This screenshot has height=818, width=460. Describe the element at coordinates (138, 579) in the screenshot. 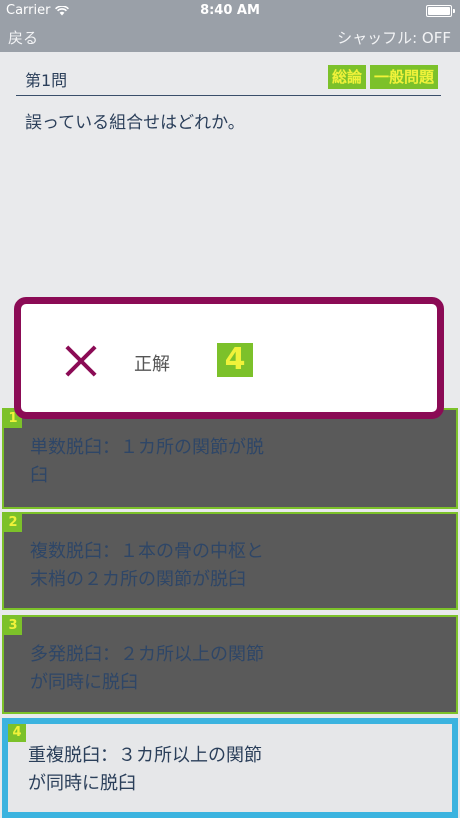

I see `answer-text-line: 末梢の２カ所の関節が脱臼` at that location.